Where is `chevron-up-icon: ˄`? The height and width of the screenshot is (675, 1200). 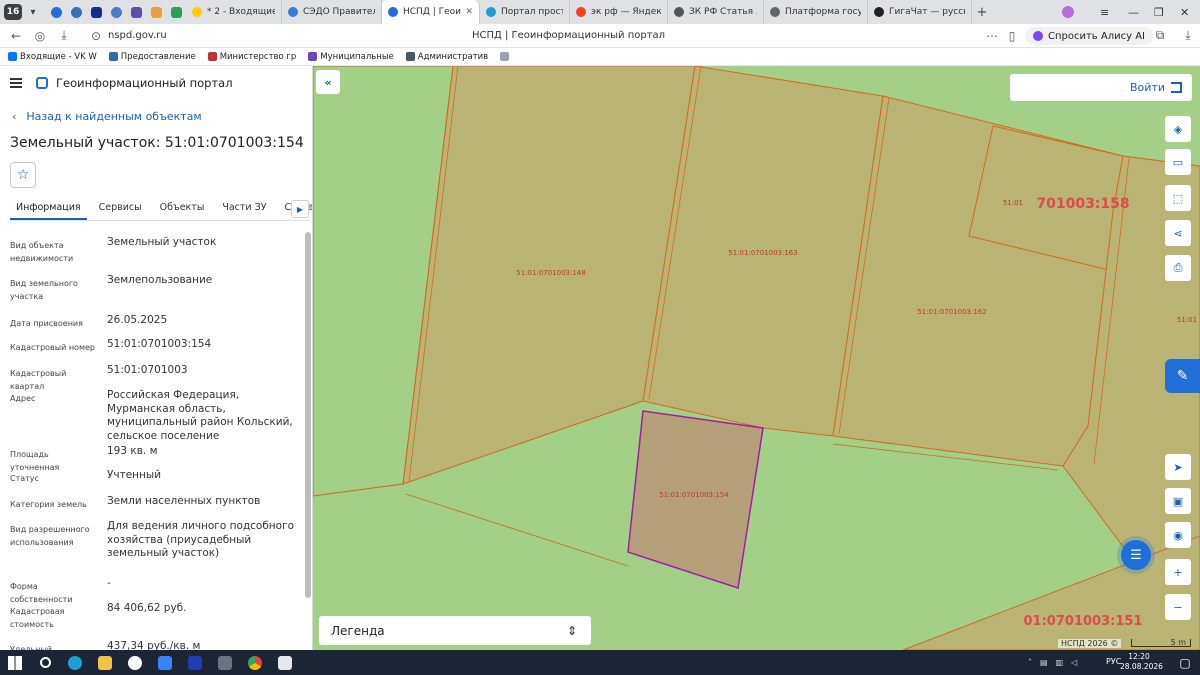
chevron-up-icon: ˄ is located at coordinates (1030, 662).